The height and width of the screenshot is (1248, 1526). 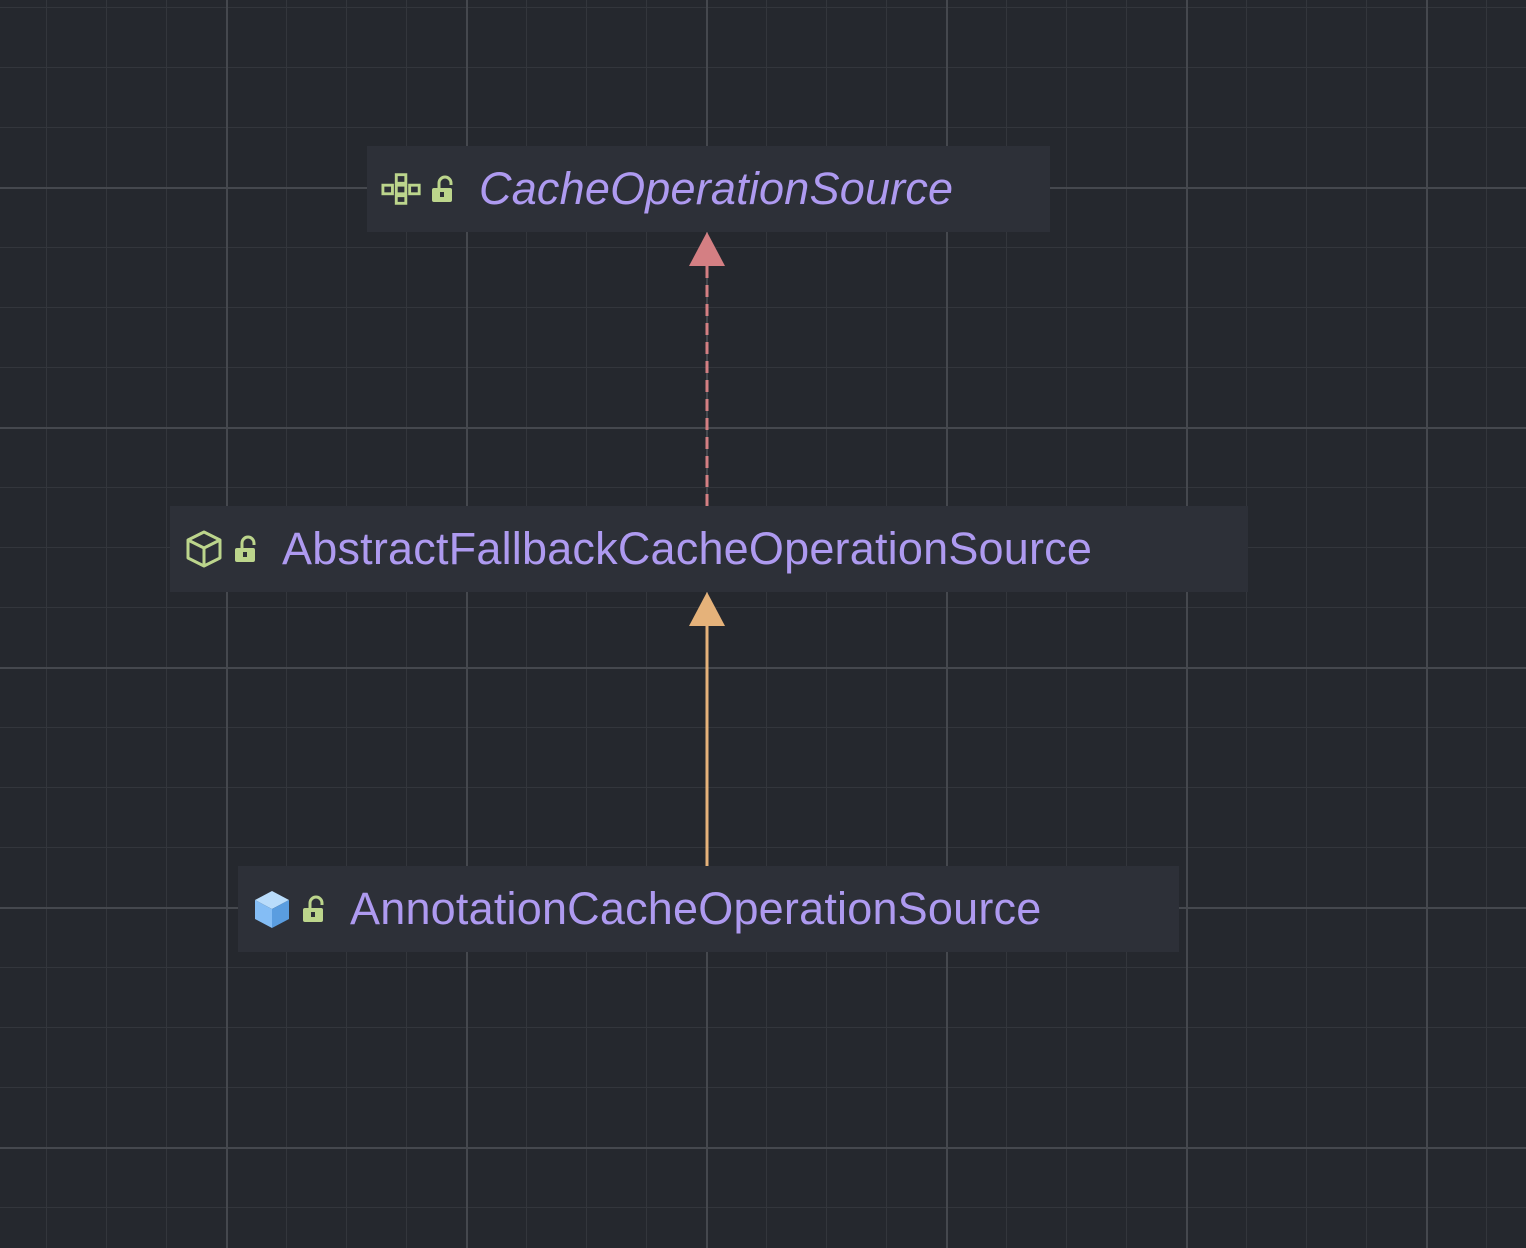 What do you see at coordinates (716, 188) in the screenshot?
I see `node-label: CacheOperationSource` at bounding box center [716, 188].